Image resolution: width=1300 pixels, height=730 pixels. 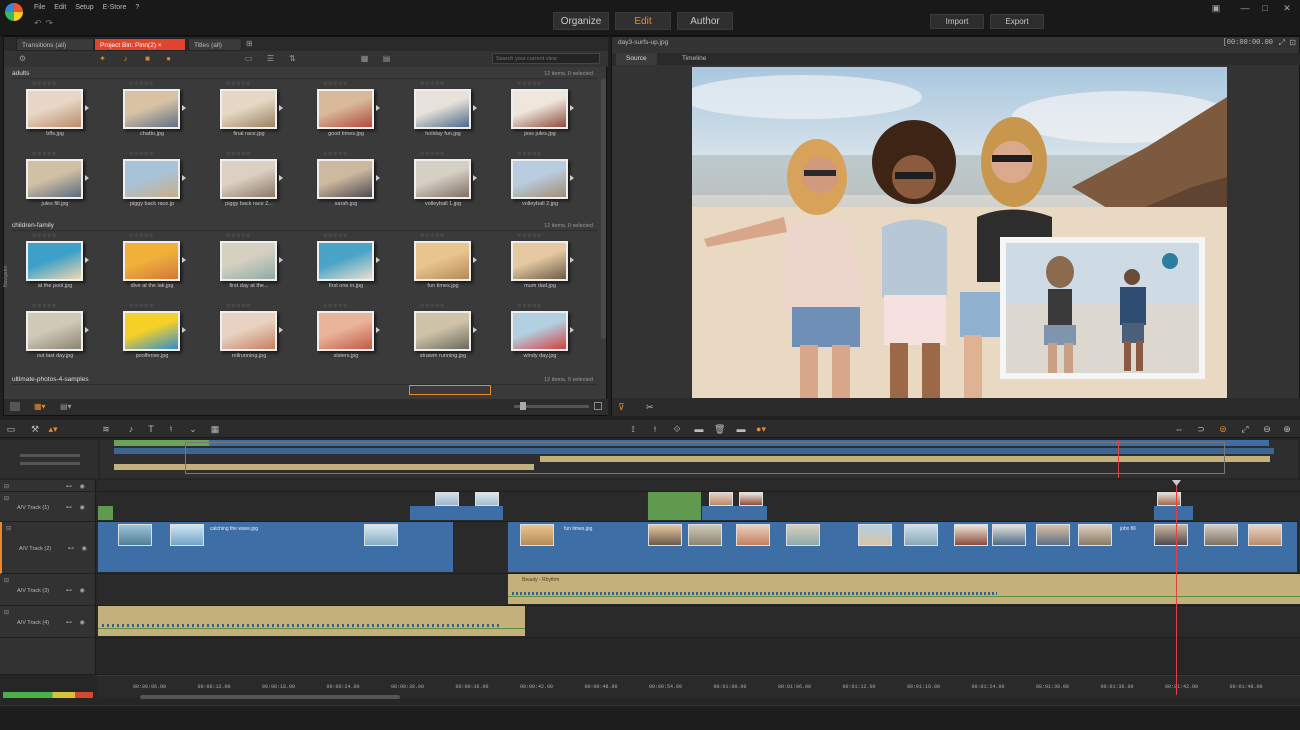 What do you see at coordinates (275, 547) in the screenshot?
I see `clip: catching the wave.jpg` at bounding box center [275, 547].